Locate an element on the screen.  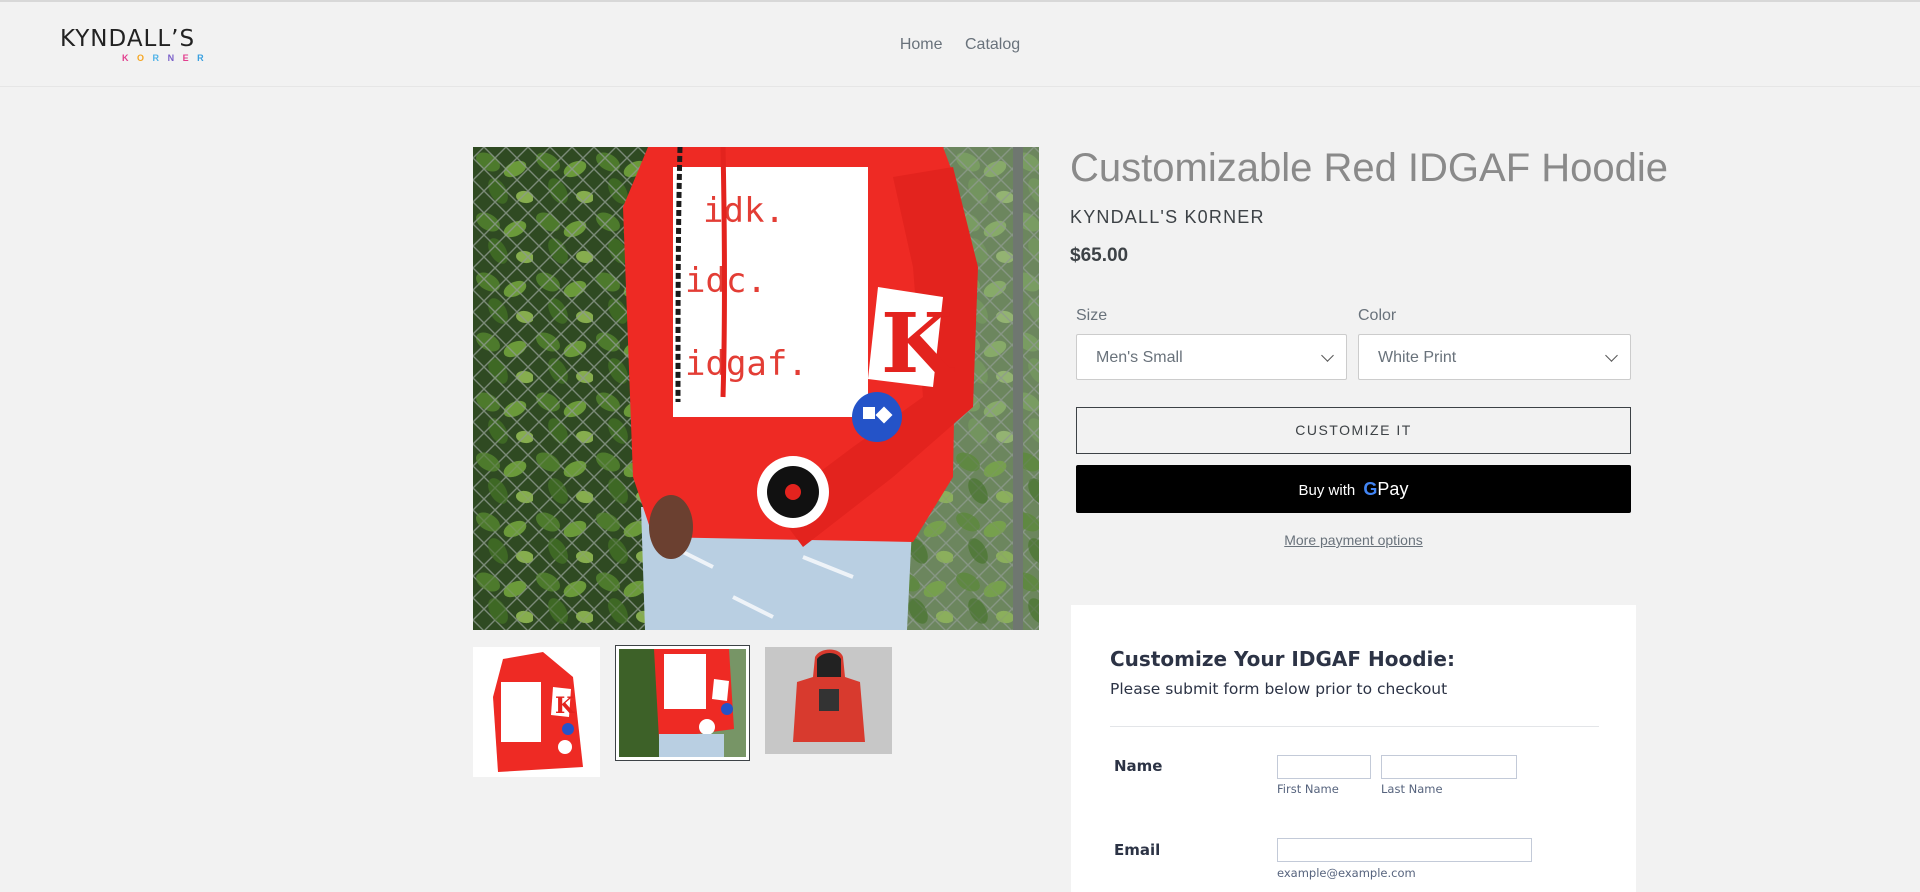
size-select: Men's Small is located at coordinates (1211, 357).